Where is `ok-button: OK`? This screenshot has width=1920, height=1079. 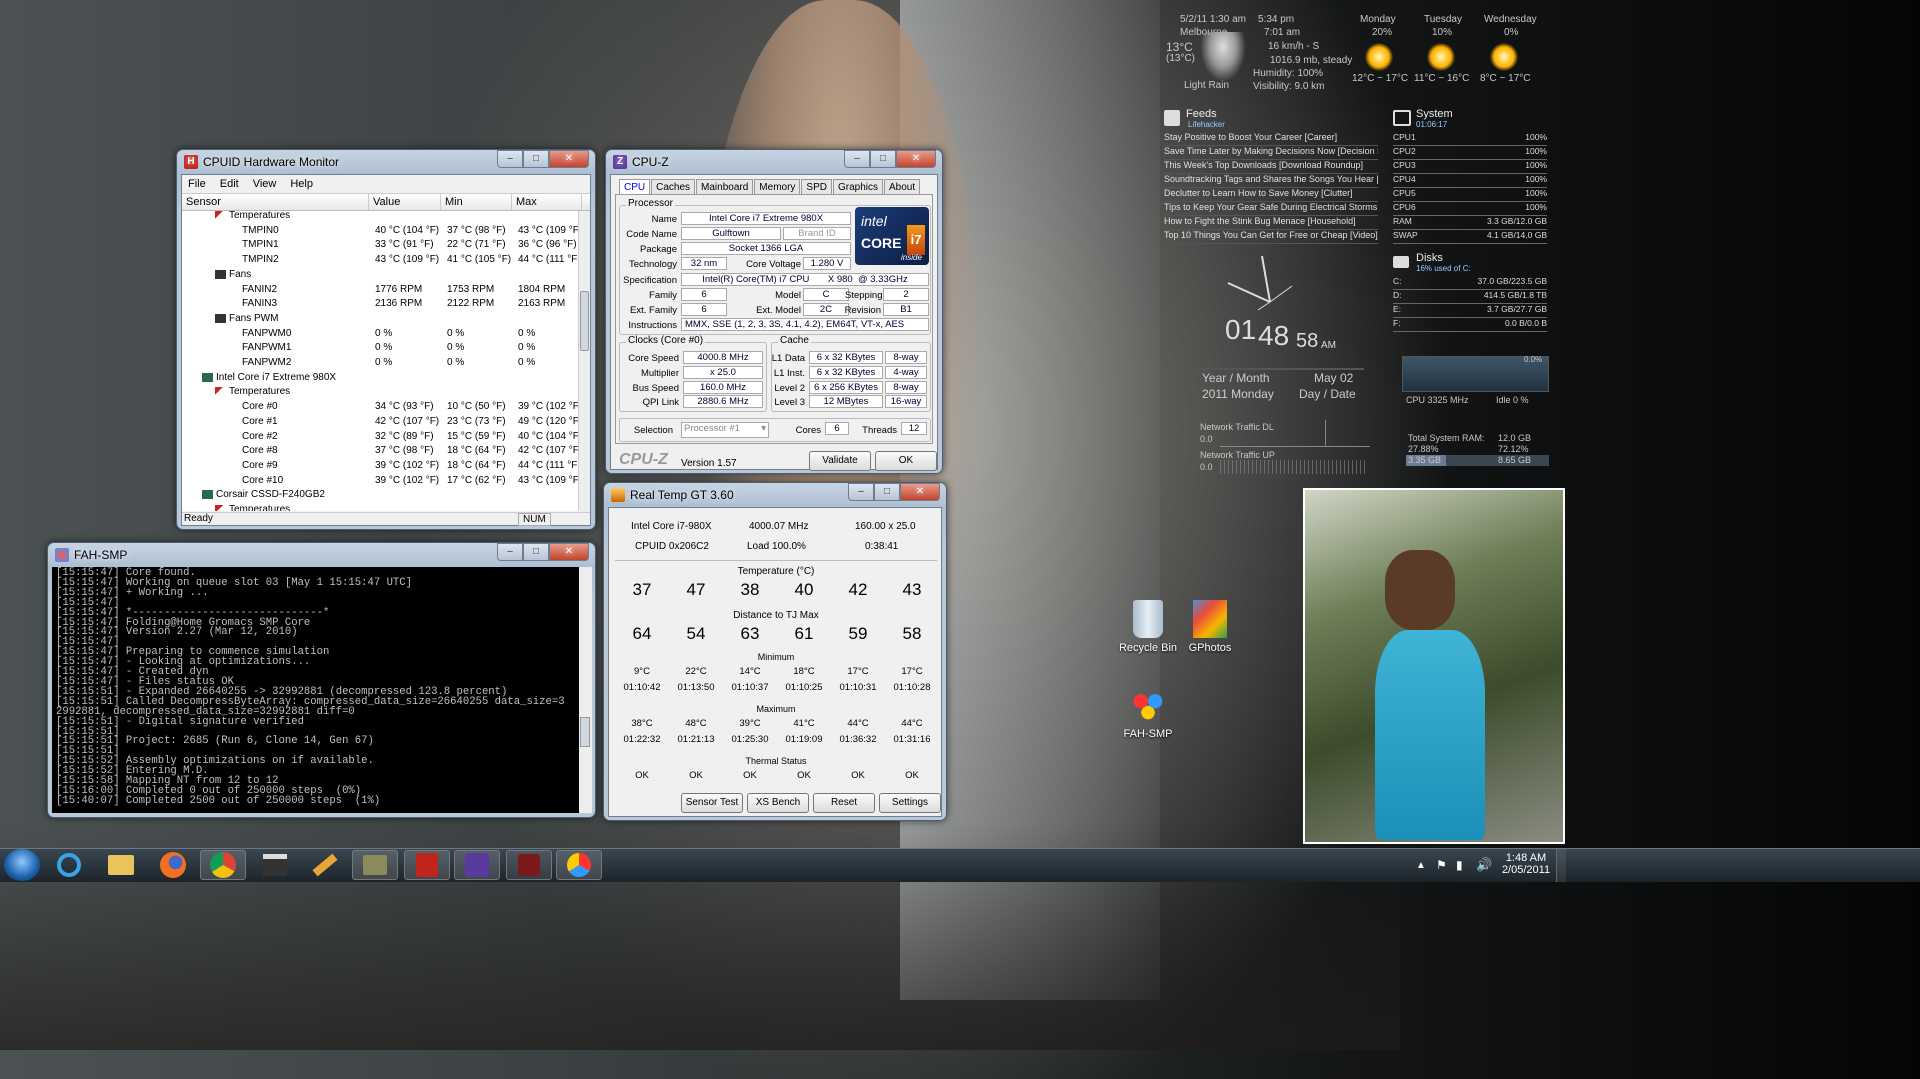 ok-button: OK is located at coordinates (906, 461).